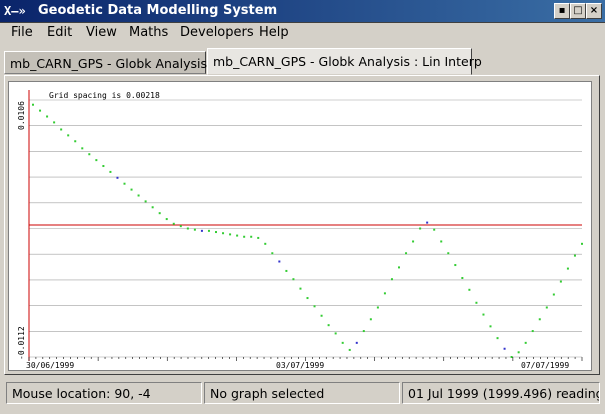 The height and width of the screenshot is (414, 605). I want to click on y-bottom-label: -0.0112, so click(21, 343).